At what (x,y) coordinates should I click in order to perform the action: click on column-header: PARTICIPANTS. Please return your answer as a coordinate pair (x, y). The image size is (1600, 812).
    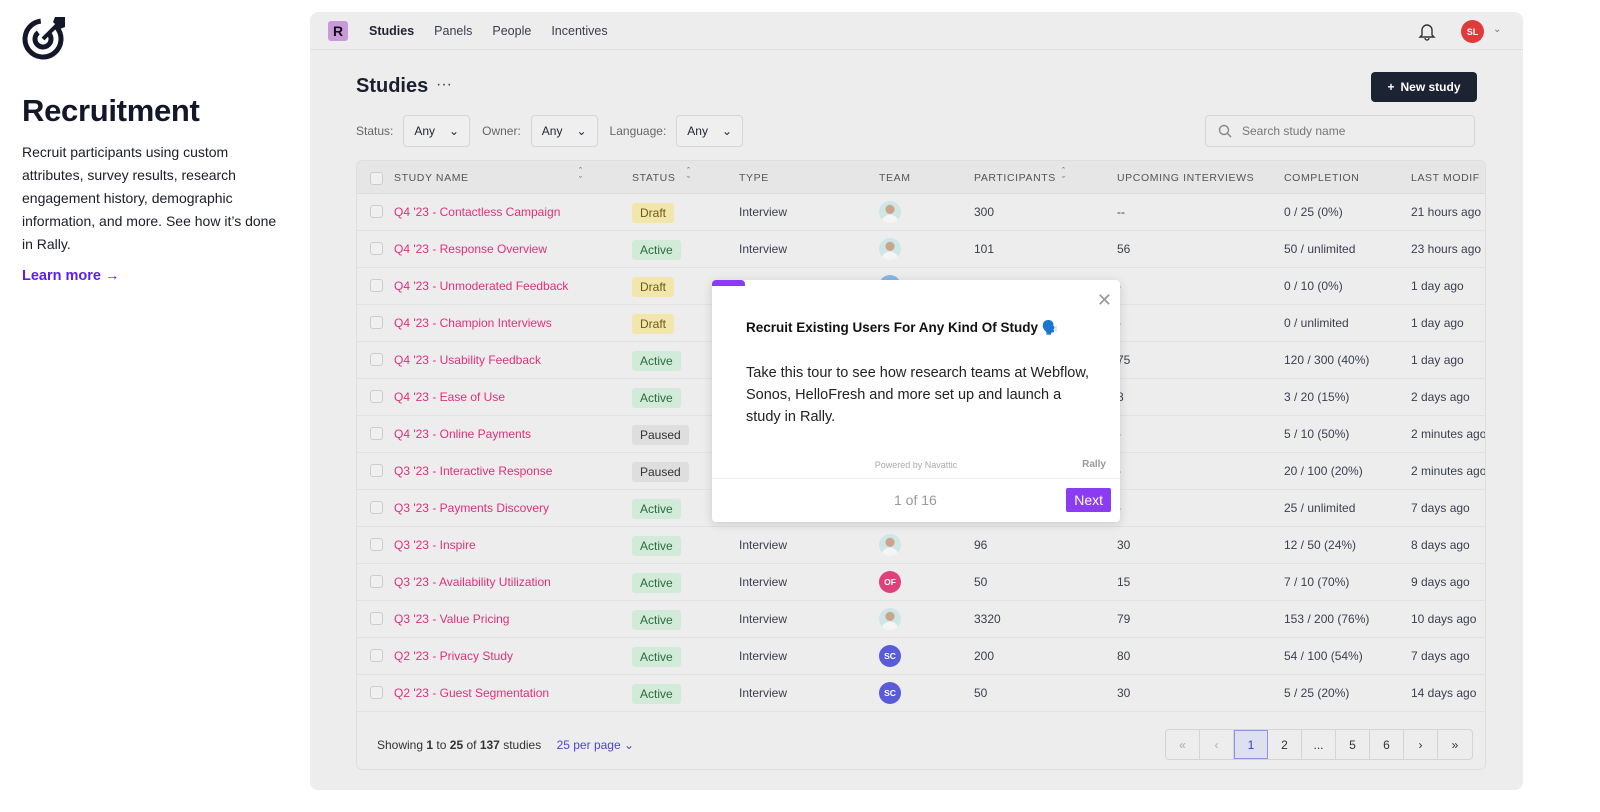
    Looking at the image, I should click on (1015, 178).